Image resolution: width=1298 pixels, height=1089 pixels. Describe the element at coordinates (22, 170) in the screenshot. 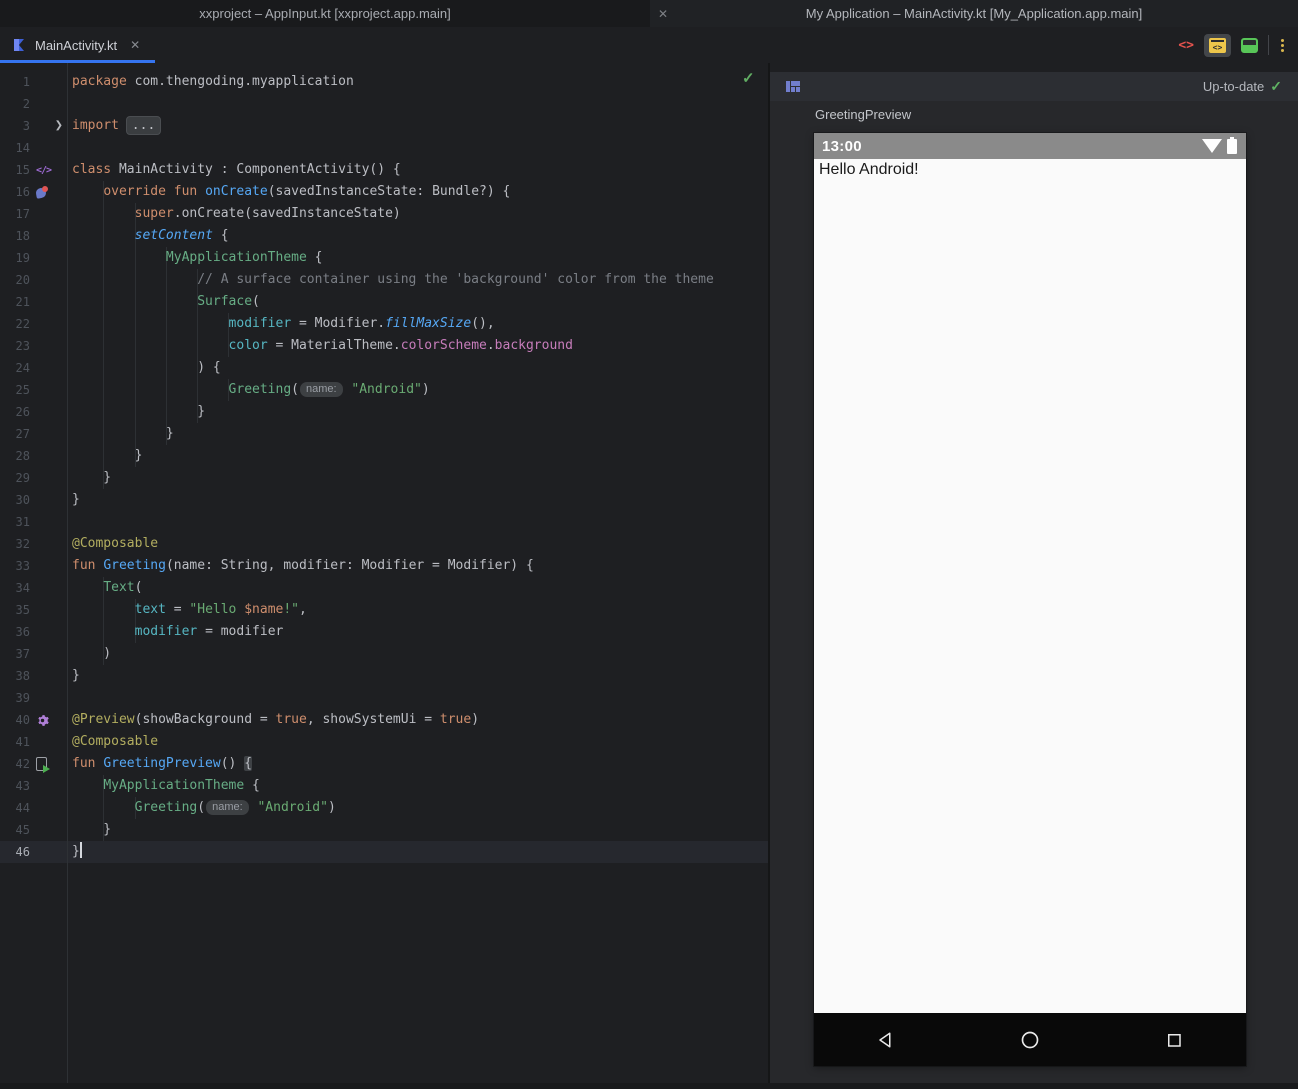

I see `line-number: 15` at that location.